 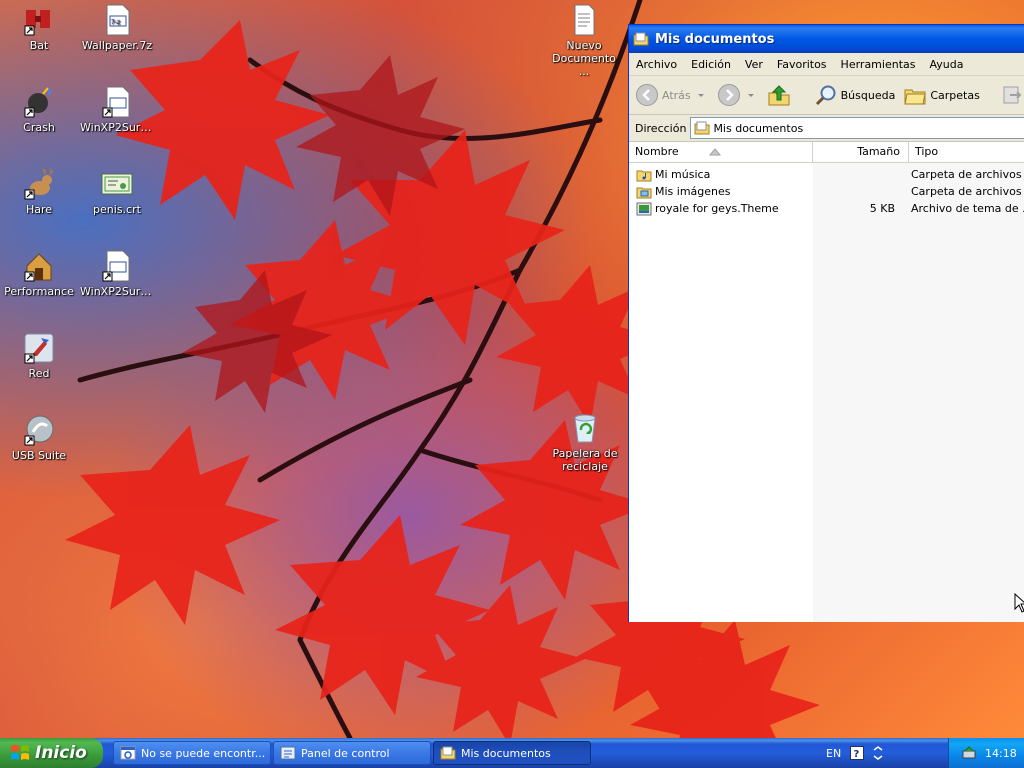 I want to click on desktop-icon-label: Performance, so click(x=39, y=291).